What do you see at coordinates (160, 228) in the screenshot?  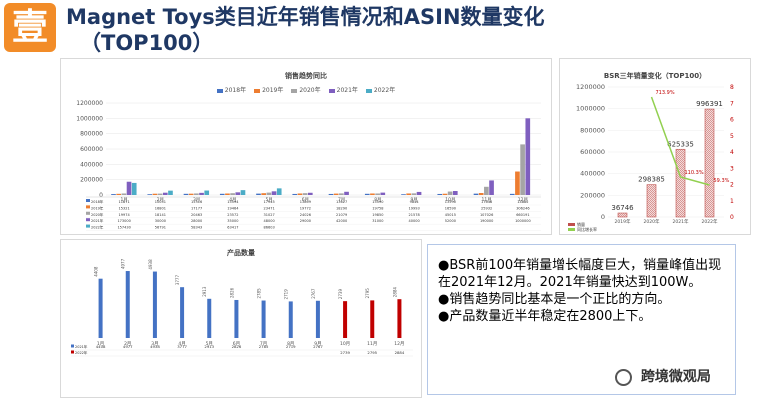 I see `table-cell: 56791` at bounding box center [160, 228].